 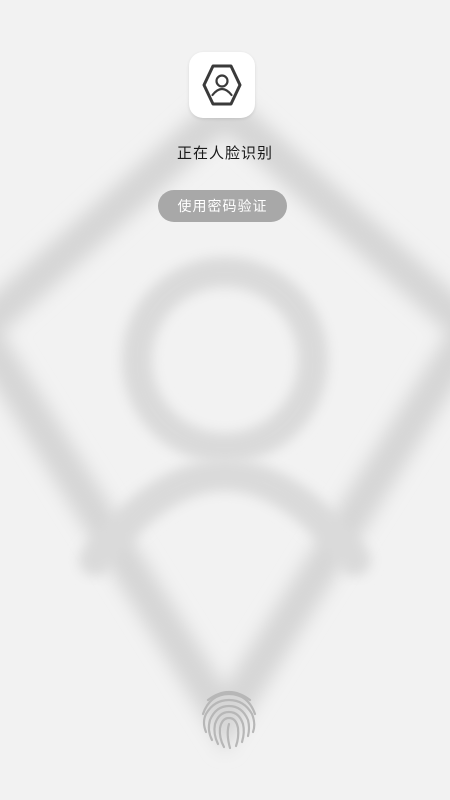 I want to click on user-hexagon-icon, so click(x=222, y=85).